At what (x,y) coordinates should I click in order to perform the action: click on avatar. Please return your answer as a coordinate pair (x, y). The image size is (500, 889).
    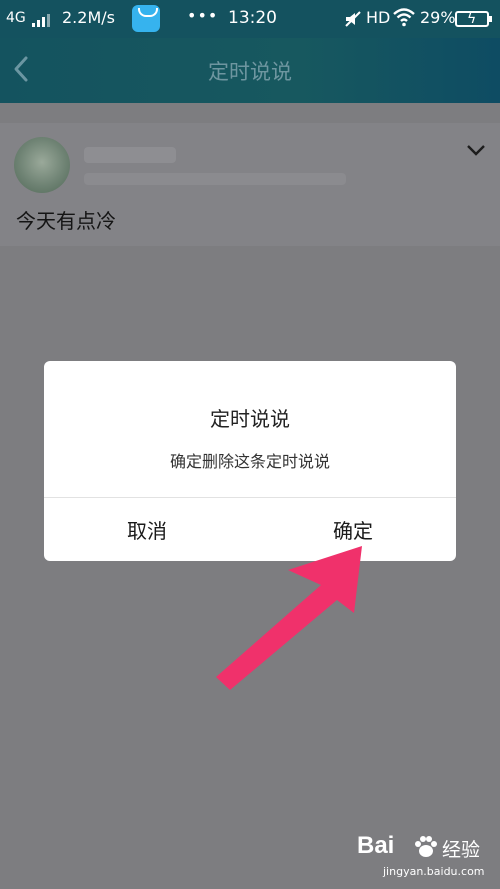
    Looking at the image, I should click on (42, 165).